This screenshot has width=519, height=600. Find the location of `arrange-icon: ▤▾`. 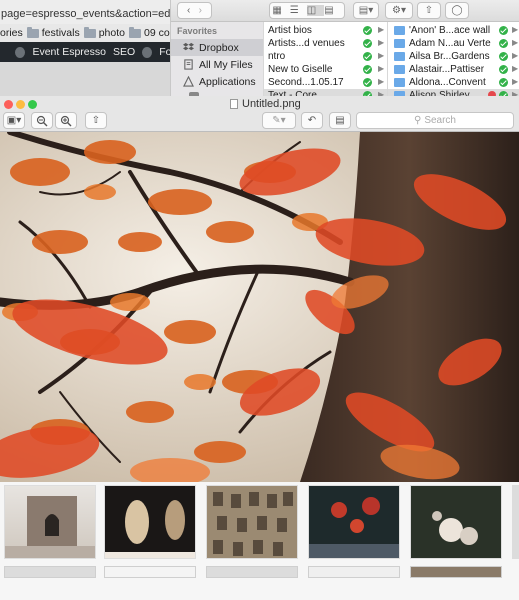

arrange-icon: ▤▾ is located at coordinates (366, 10).